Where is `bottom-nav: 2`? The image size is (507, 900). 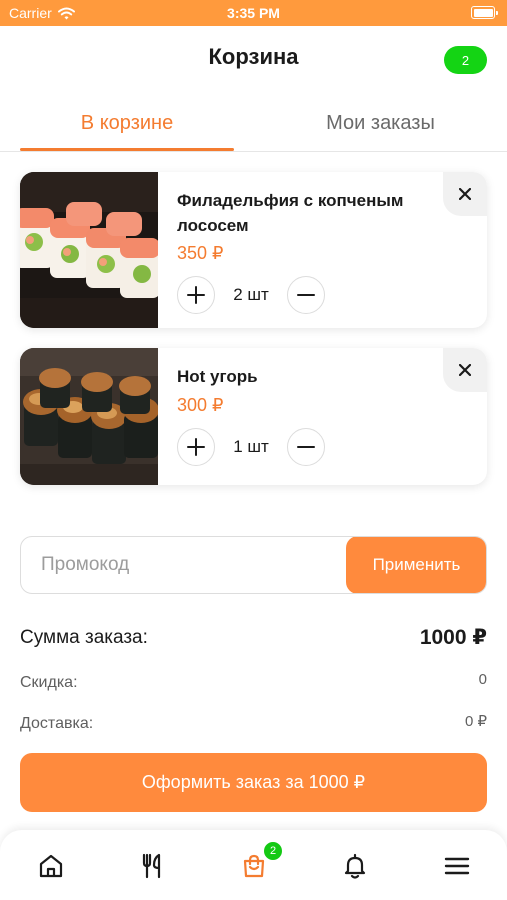 bottom-nav: 2 is located at coordinates (253, 865).